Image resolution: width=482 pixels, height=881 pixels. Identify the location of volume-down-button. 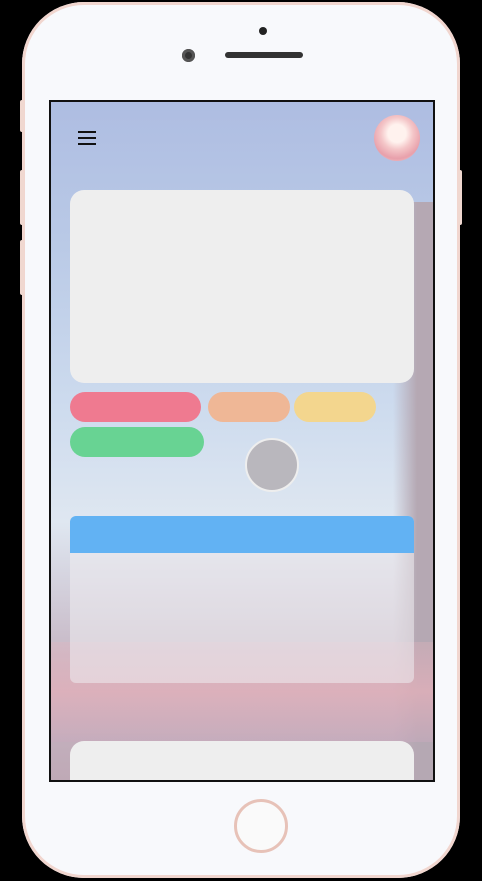
(22, 267).